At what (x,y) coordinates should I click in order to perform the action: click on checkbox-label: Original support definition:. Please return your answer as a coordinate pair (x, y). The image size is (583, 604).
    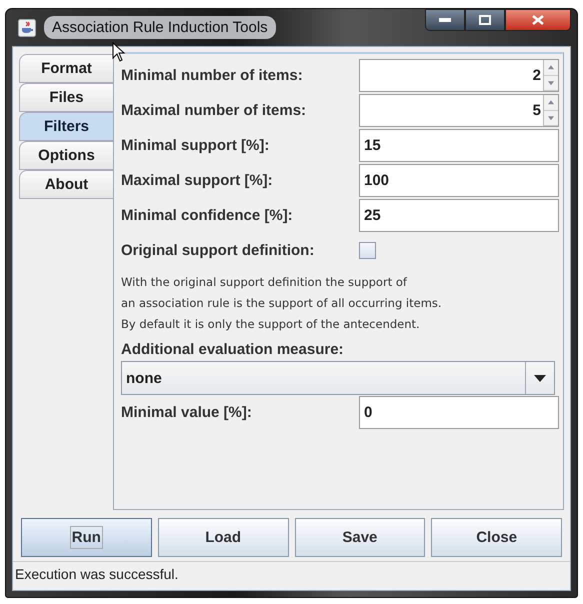
    Looking at the image, I should click on (218, 250).